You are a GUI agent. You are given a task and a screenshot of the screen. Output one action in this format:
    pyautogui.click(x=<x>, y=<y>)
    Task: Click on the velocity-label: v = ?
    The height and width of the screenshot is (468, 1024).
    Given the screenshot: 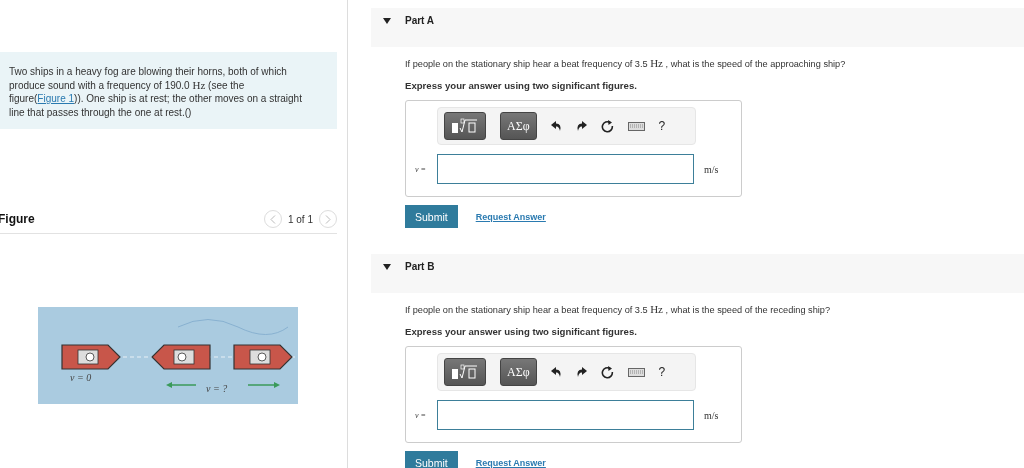 What is the action you would take?
    pyautogui.click(x=216, y=388)
    